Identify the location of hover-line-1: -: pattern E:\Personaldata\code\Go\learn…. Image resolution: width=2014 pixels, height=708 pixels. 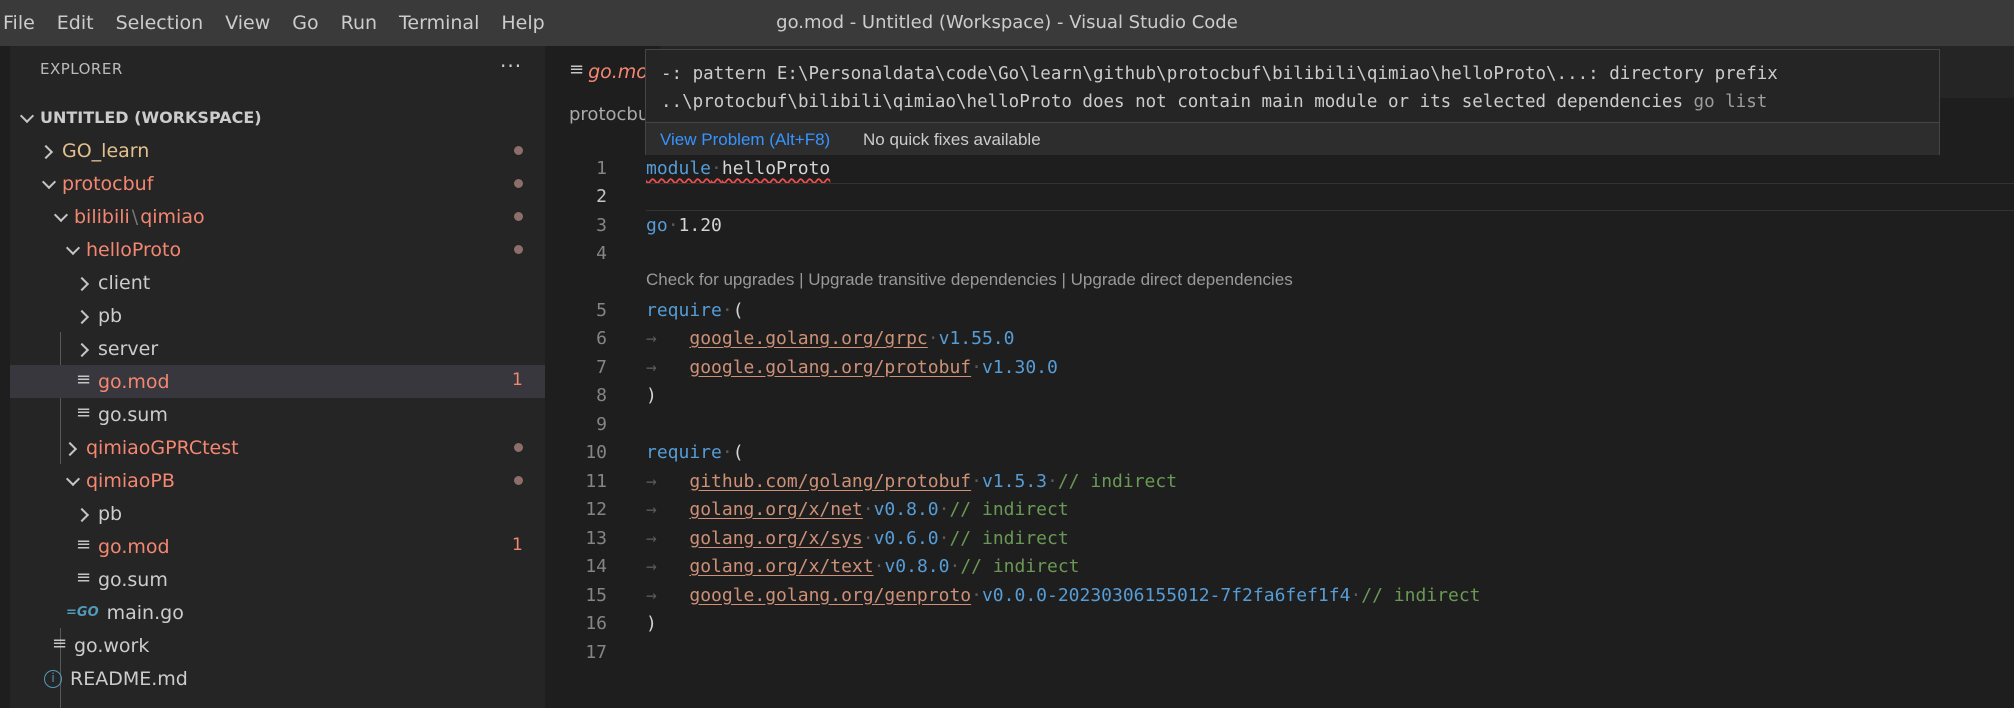
(1219, 74).